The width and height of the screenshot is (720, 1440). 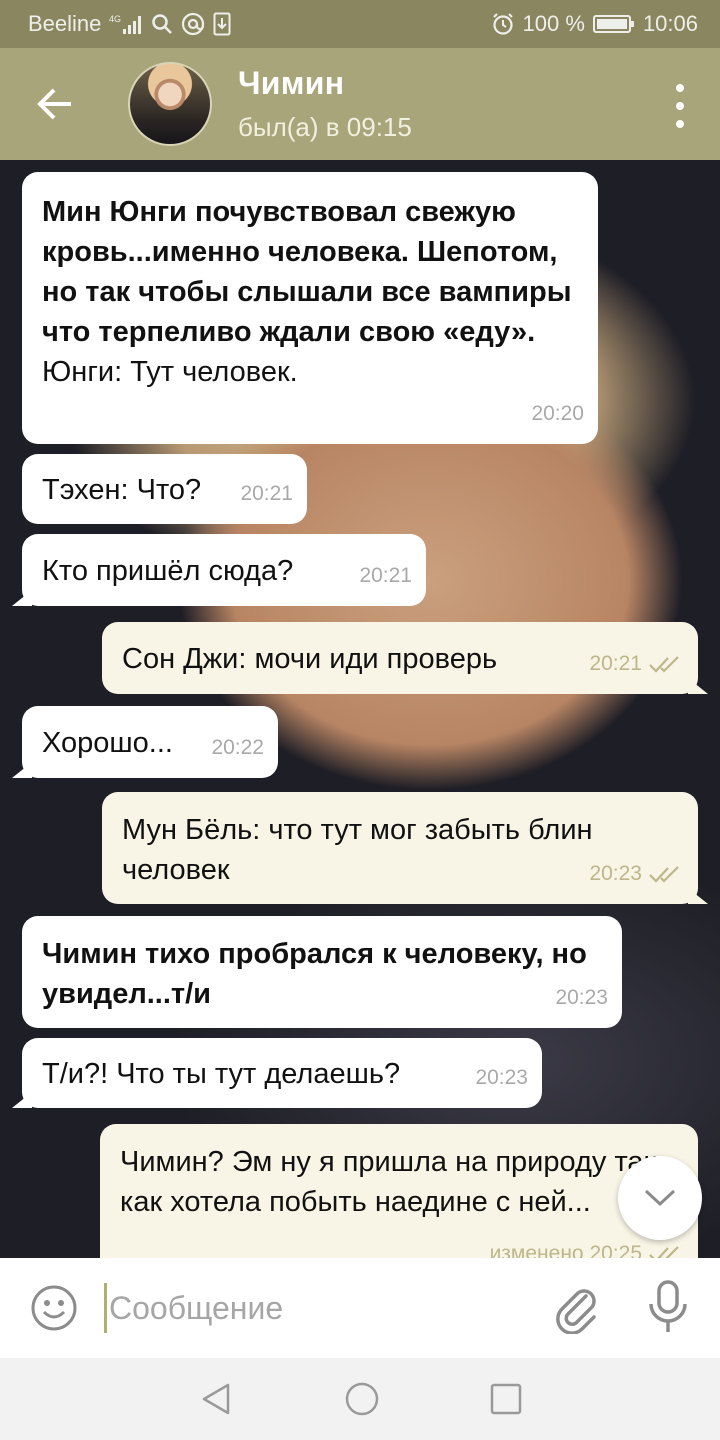 What do you see at coordinates (193, 24) in the screenshot?
I see `at-sign-icon` at bounding box center [193, 24].